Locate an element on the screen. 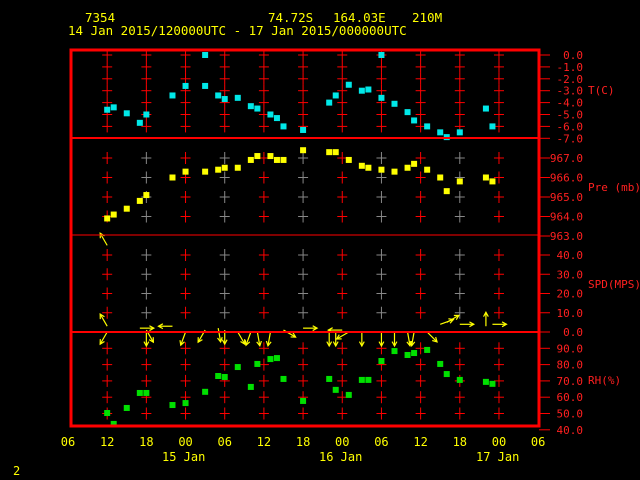  date-label-17-jan: 17 Jan is located at coordinates (497, 457).